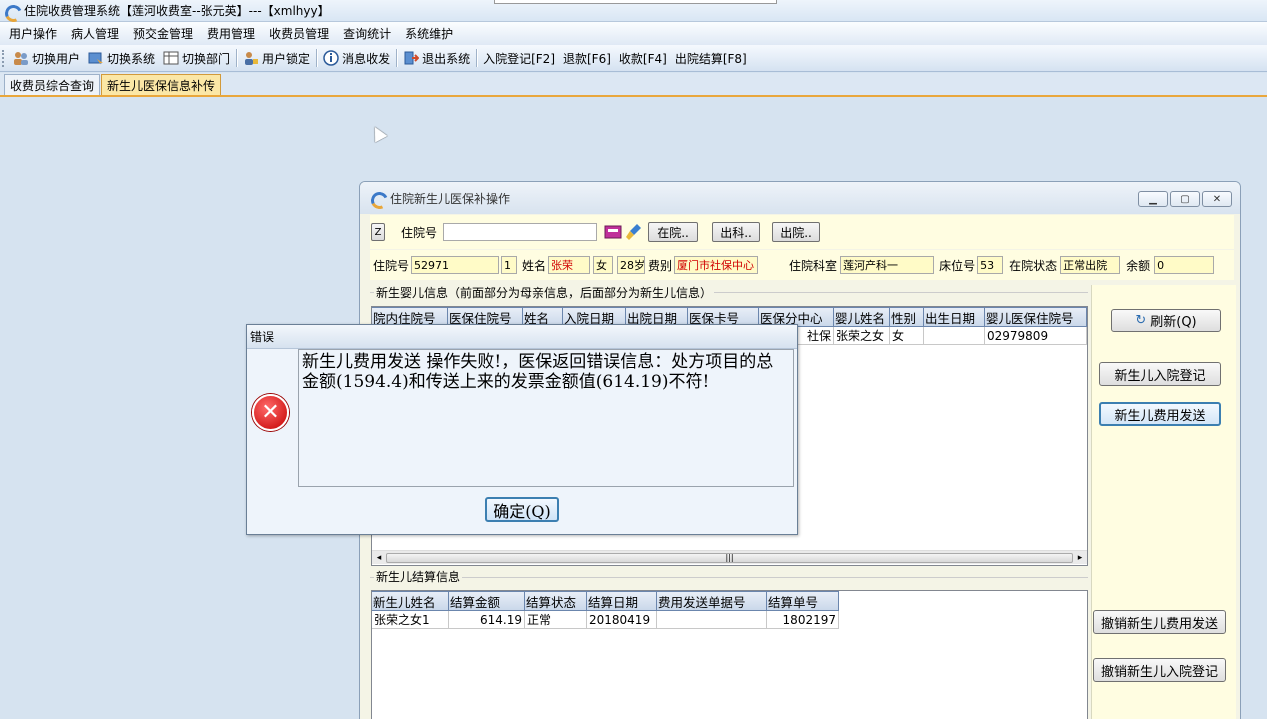 The width and height of the screenshot is (1267, 719). I want to click on menu-deposit: 预交金管理, so click(163, 33).